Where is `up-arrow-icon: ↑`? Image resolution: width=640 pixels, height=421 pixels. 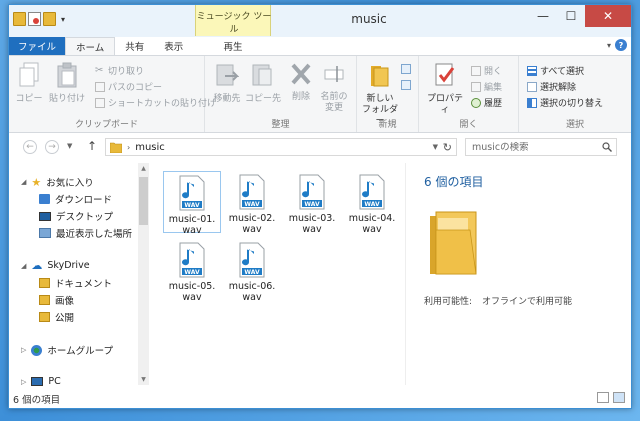
up-arrow-icon: ↑ is located at coordinates (92, 146).